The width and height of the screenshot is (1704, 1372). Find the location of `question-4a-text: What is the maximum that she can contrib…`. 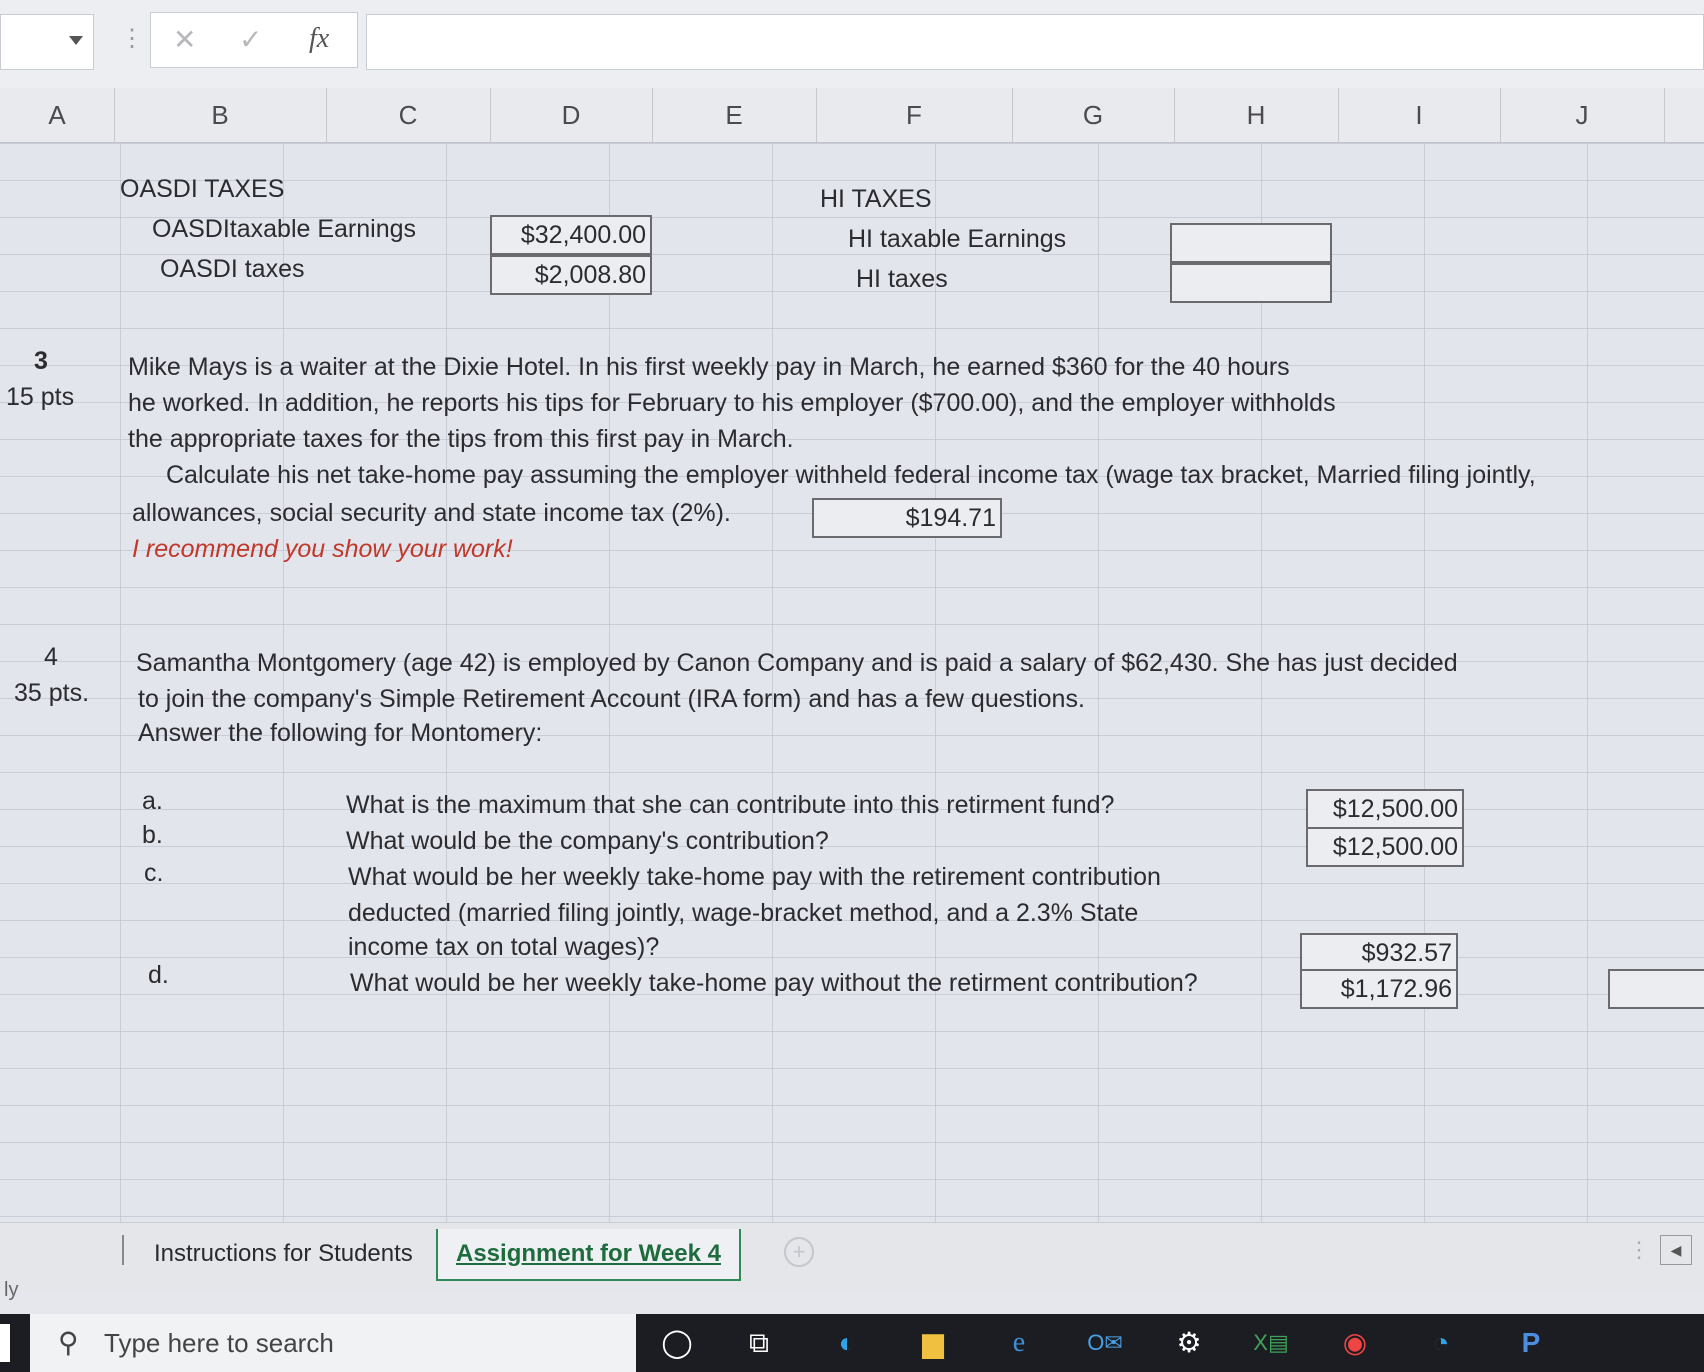

question-4a-text: What is the maximum that she can contrib… is located at coordinates (730, 805).